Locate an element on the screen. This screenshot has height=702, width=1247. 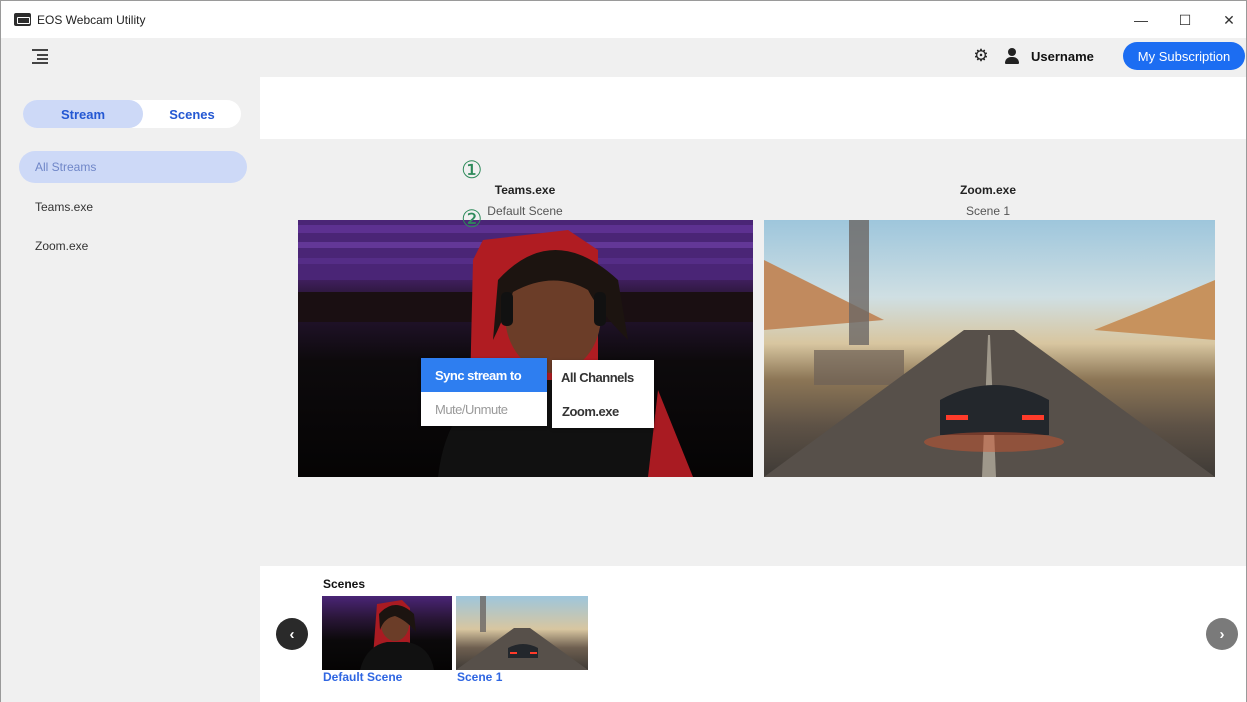
submenu-item-all-channels: All Channels is located at coordinates (603, 377).